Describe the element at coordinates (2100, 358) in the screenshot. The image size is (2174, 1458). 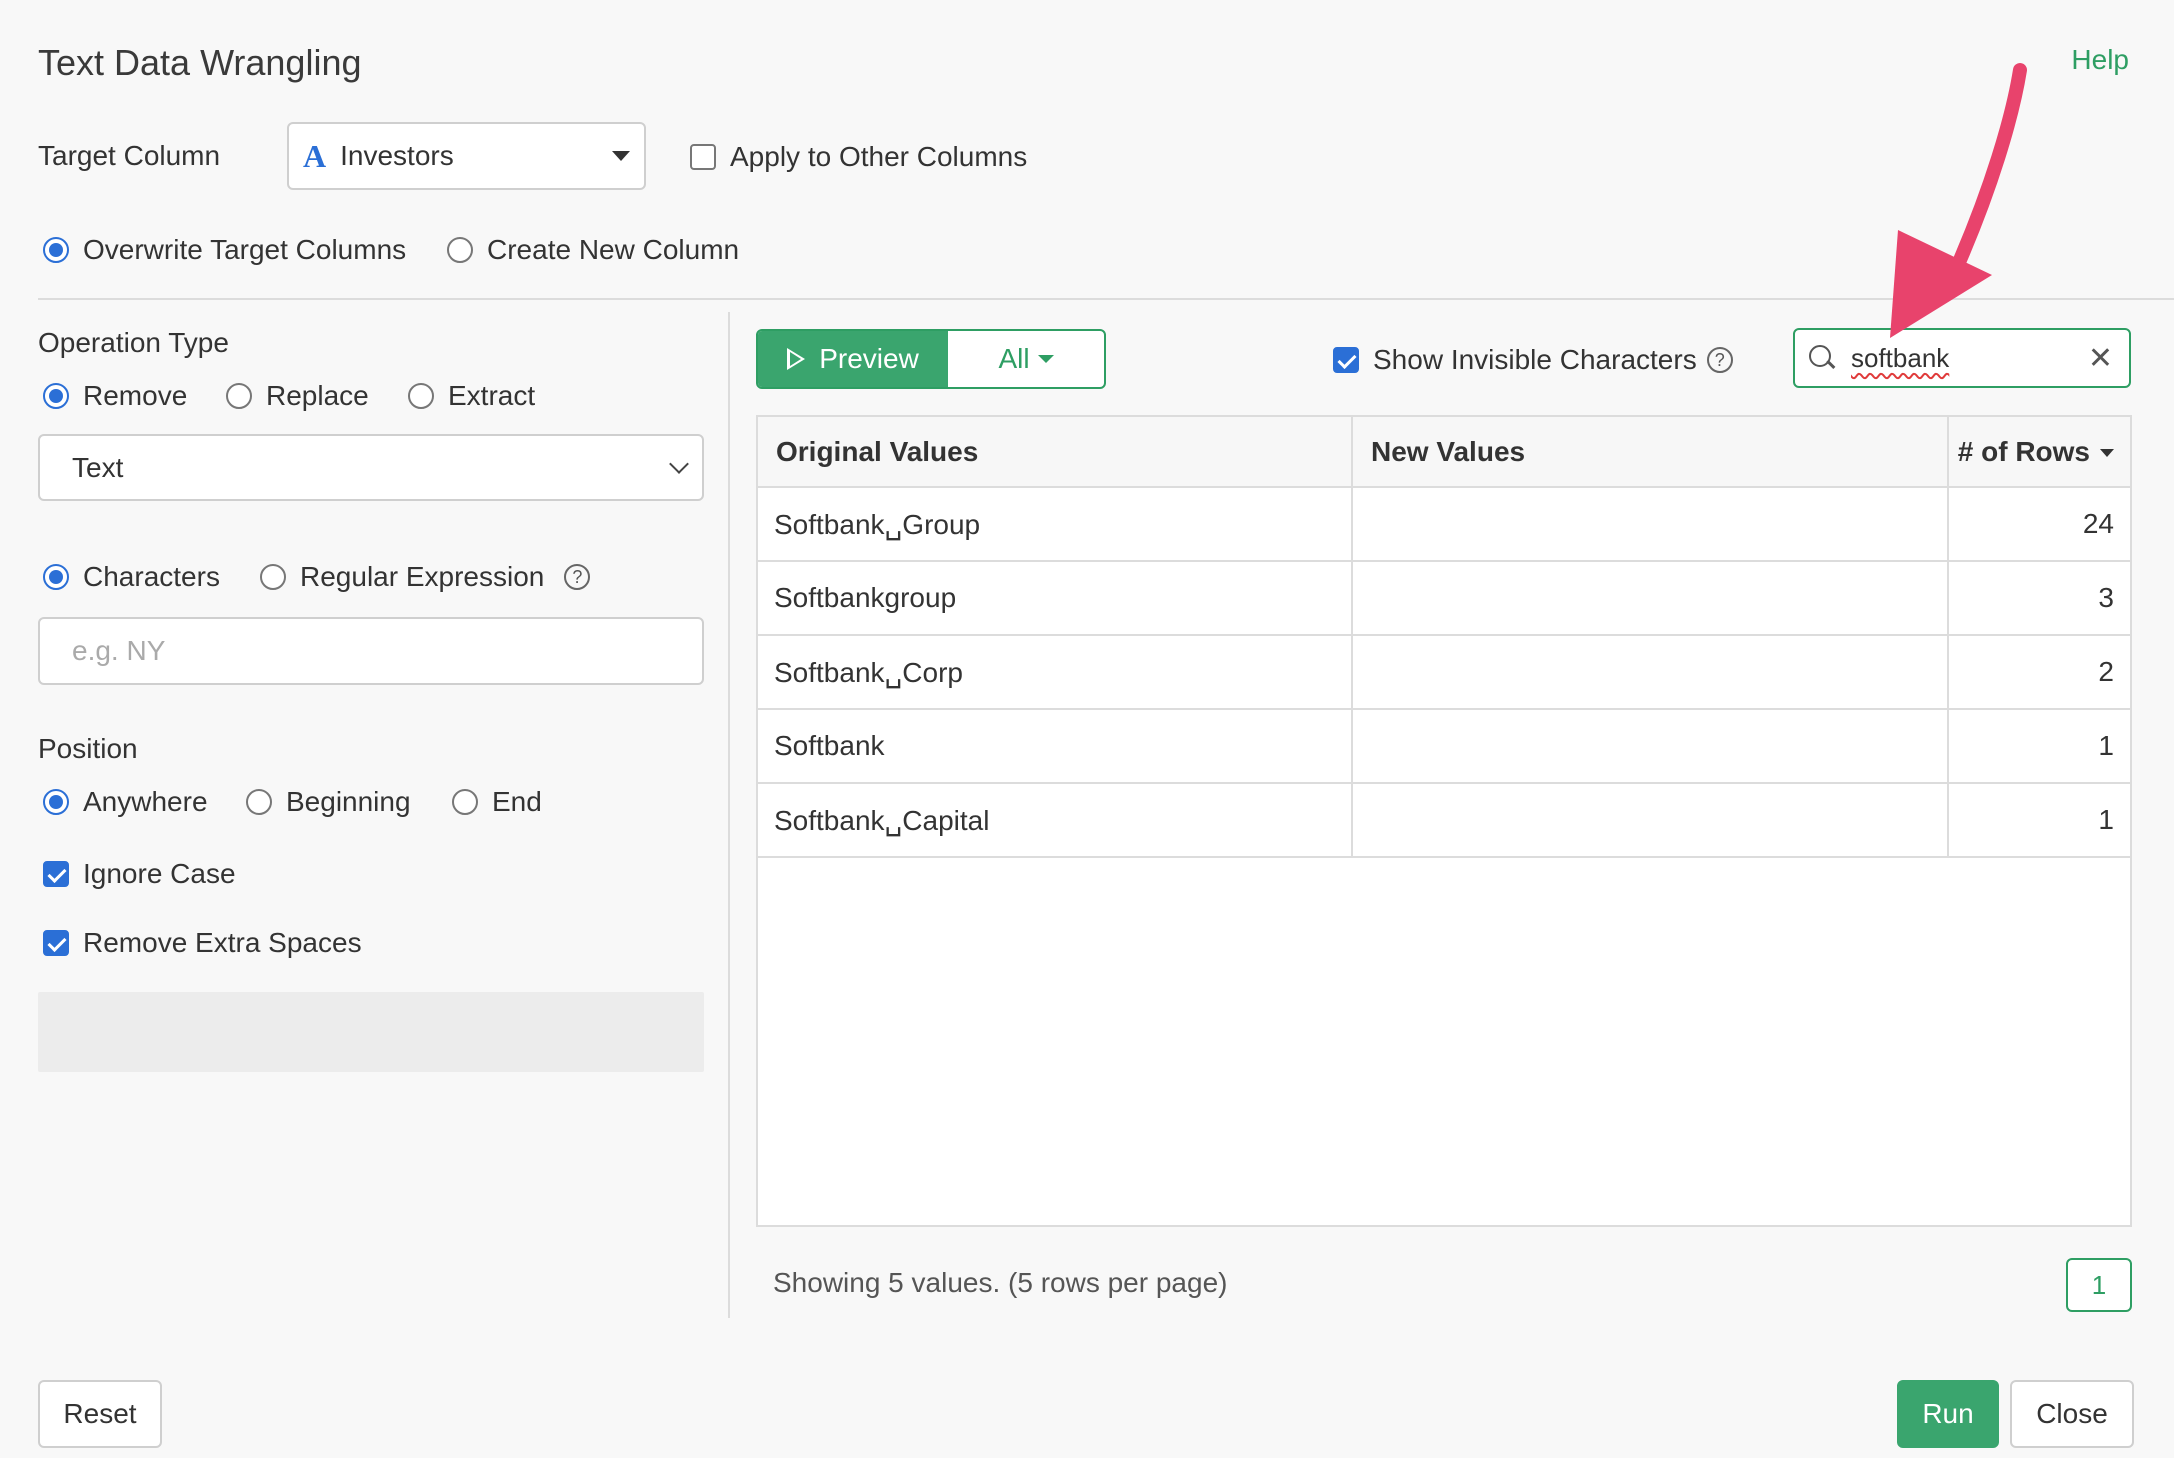
I see `clear-icon: ✕` at that location.